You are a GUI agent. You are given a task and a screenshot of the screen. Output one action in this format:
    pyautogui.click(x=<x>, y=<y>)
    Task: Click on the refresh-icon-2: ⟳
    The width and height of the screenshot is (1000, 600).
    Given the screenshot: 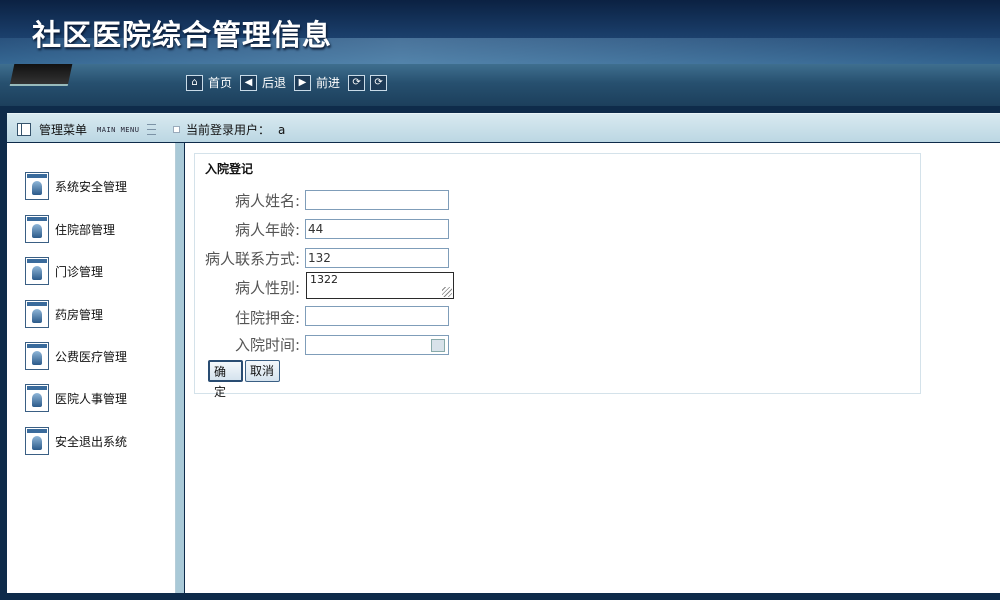 What is the action you would take?
    pyautogui.click(x=379, y=82)
    